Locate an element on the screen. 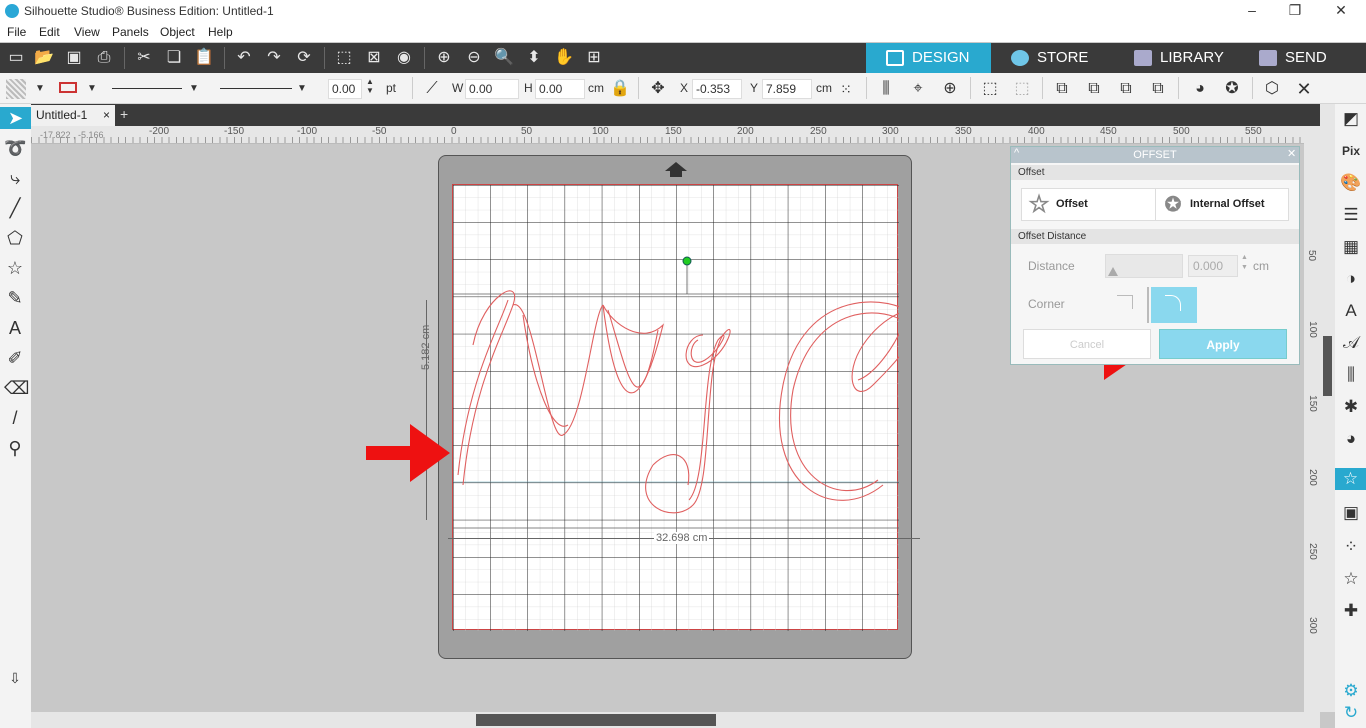 The height and width of the screenshot is (728, 1366). add-tab-icon: + is located at coordinates (124, 114).